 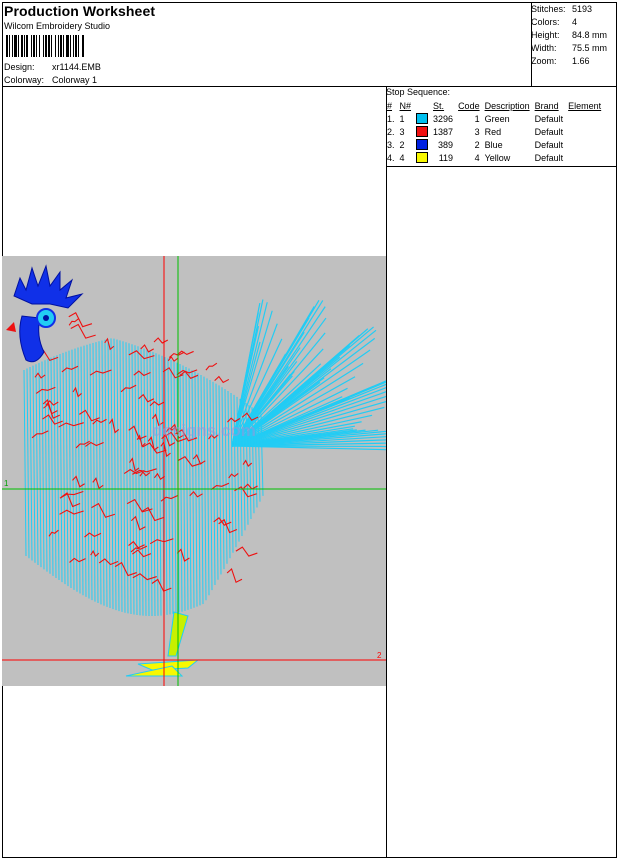 I want to click on barcode, so click(x=67, y=46).